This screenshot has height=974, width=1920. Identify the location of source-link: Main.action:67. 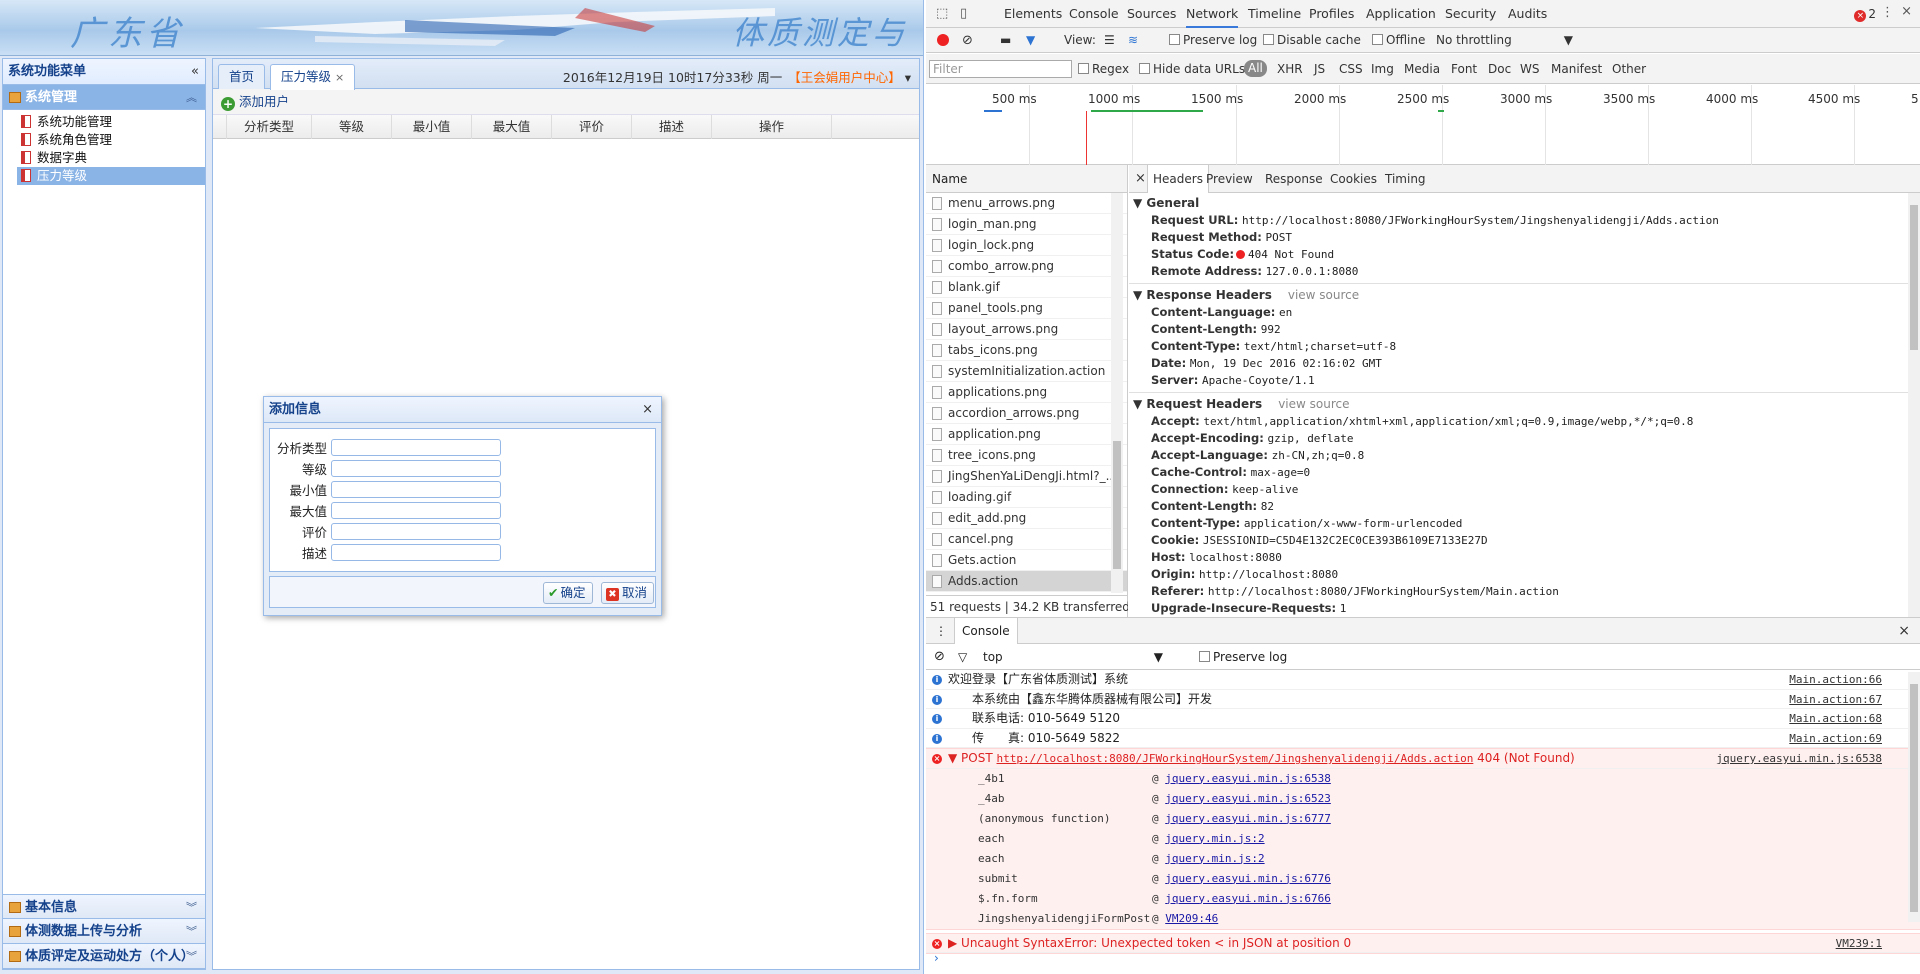
(1835, 700).